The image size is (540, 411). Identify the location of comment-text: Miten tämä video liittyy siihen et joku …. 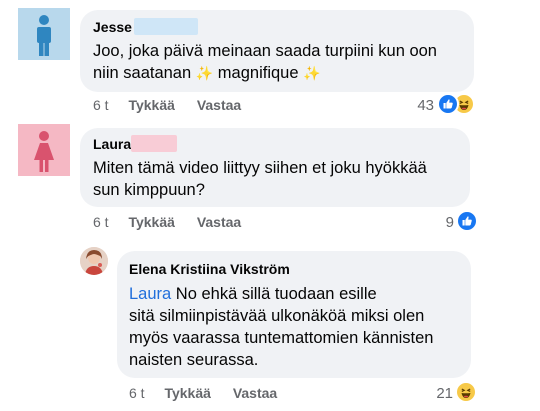
(260, 179).